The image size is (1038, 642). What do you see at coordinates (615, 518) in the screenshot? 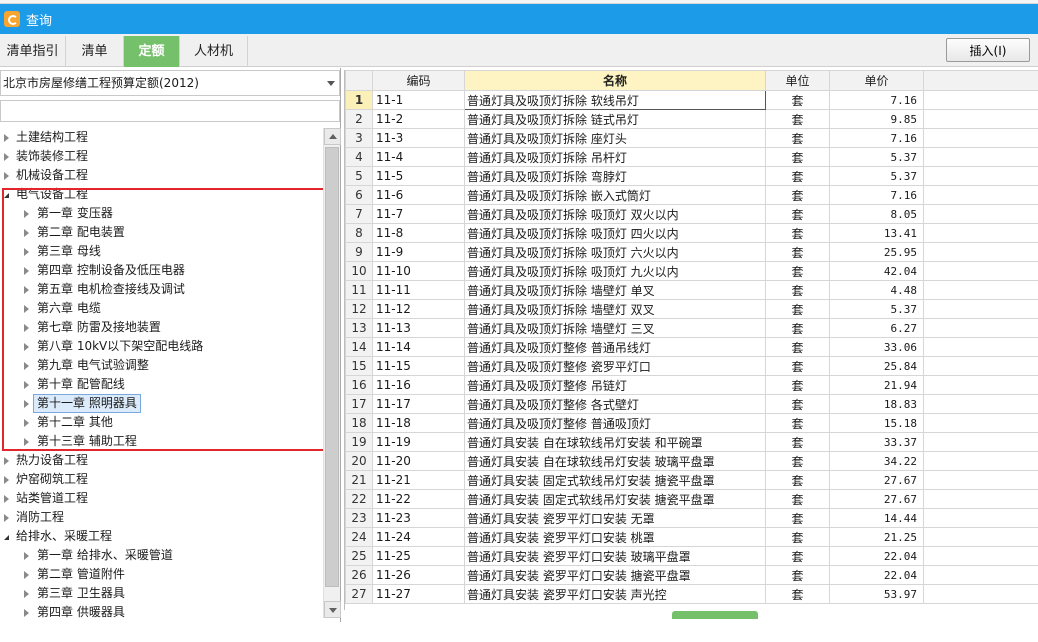
I see `cell-name: 普通灯具安装 瓷罗平灯口安装 无罩` at bounding box center [615, 518].